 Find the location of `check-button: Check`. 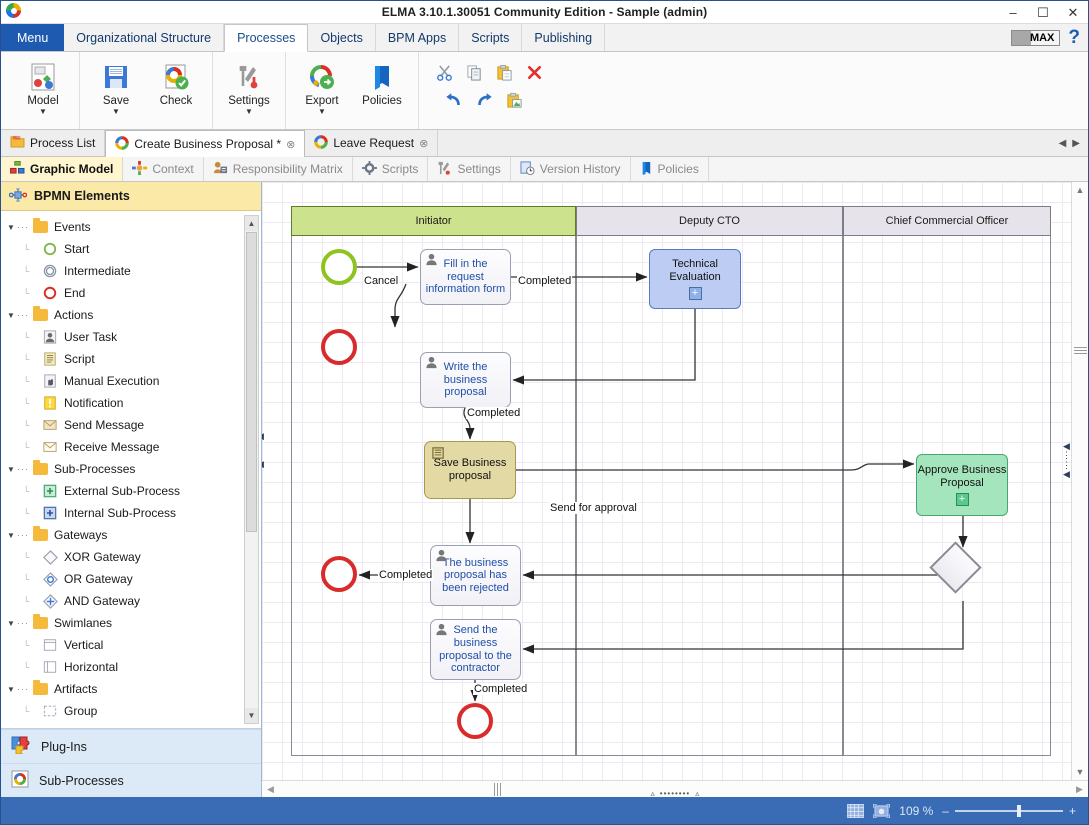

check-button: Check is located at coordinates (176, 81).